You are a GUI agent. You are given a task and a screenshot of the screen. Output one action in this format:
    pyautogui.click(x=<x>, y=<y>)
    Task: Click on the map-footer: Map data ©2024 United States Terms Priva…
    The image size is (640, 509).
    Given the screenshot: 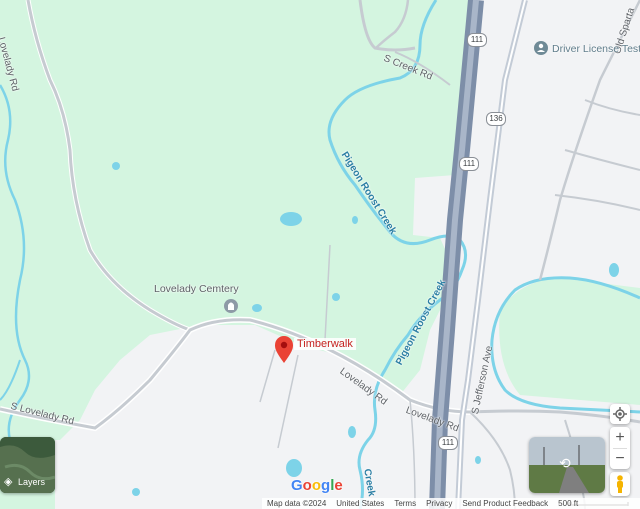 What is the action you would take?
    pyautogui.click(x=451, y=503)
    